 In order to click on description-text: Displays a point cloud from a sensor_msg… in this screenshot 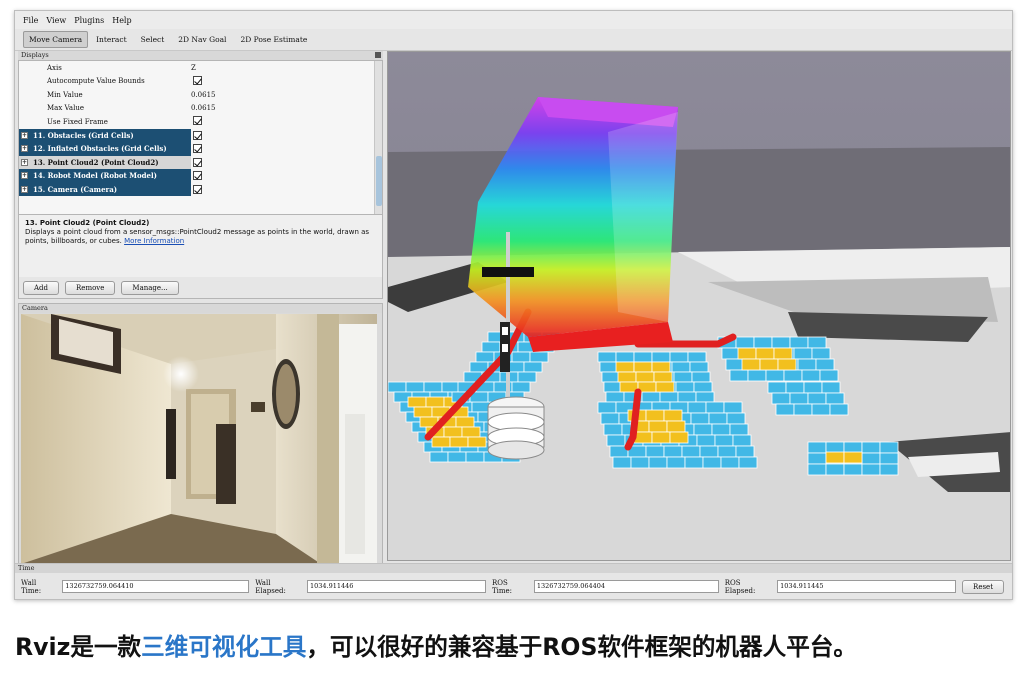, I will do `click(197, 236)`.